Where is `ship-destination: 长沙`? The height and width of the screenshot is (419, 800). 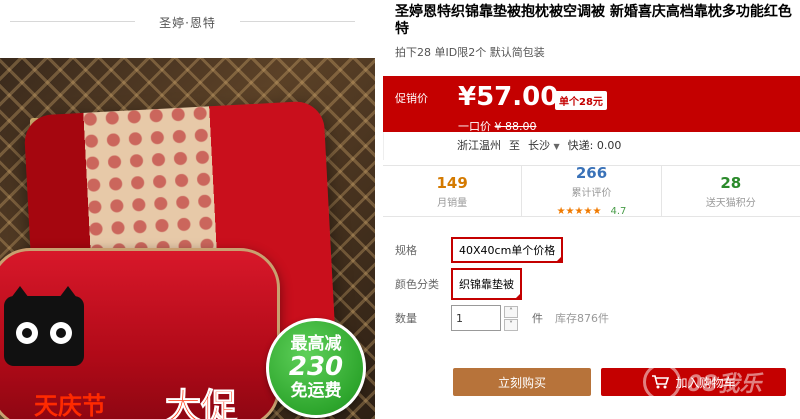
ship-destination: 长沙 is located at coordinates (539, 145).